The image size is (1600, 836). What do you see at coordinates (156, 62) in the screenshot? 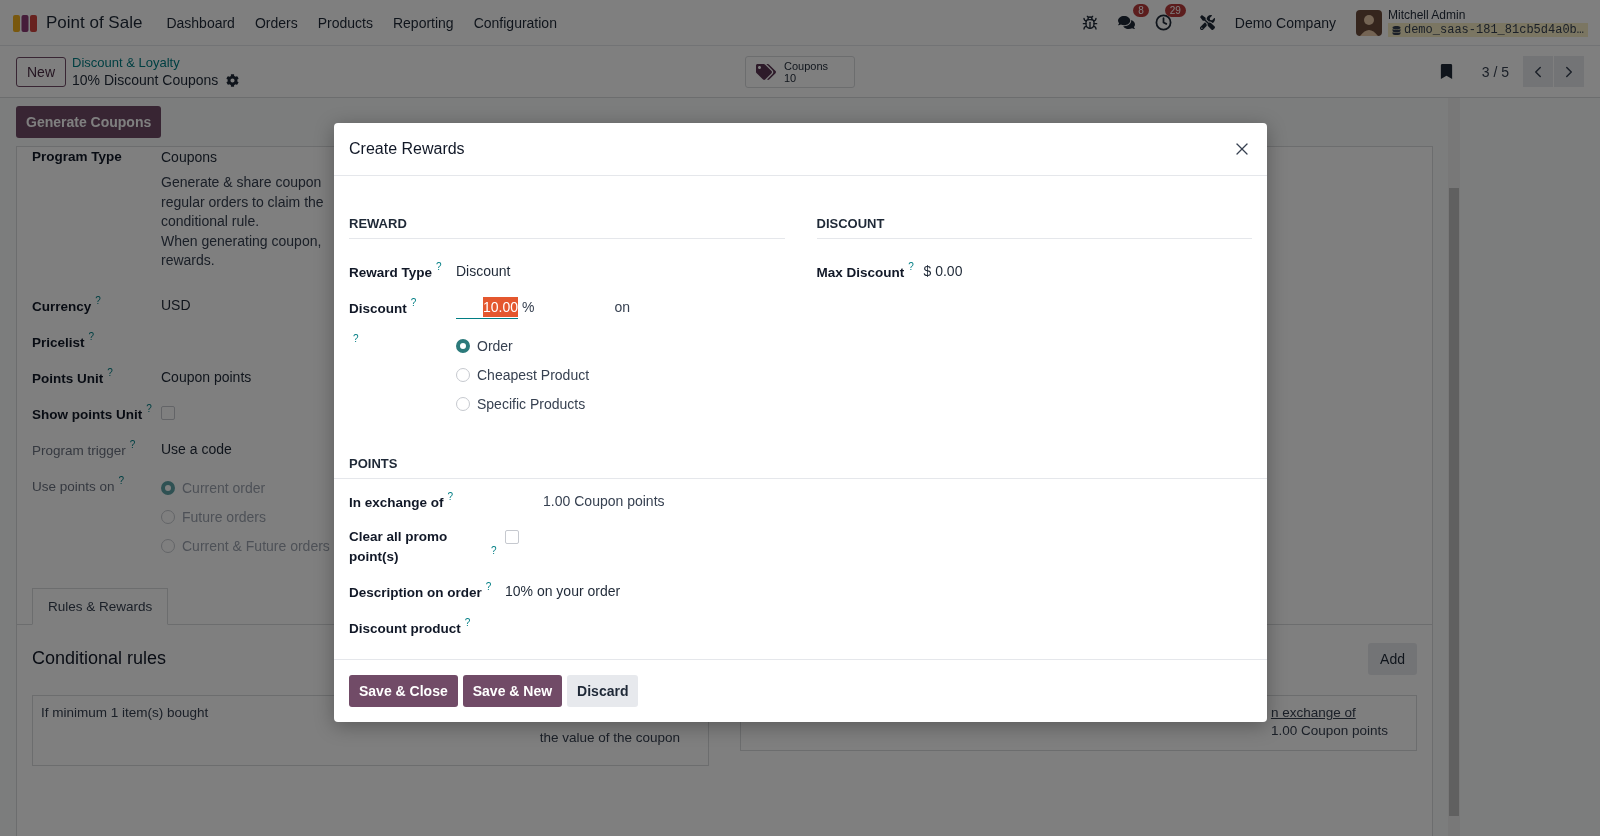
I see `breadcrumb-link: Discount & Loyalty` at bounding box center [156, 62].